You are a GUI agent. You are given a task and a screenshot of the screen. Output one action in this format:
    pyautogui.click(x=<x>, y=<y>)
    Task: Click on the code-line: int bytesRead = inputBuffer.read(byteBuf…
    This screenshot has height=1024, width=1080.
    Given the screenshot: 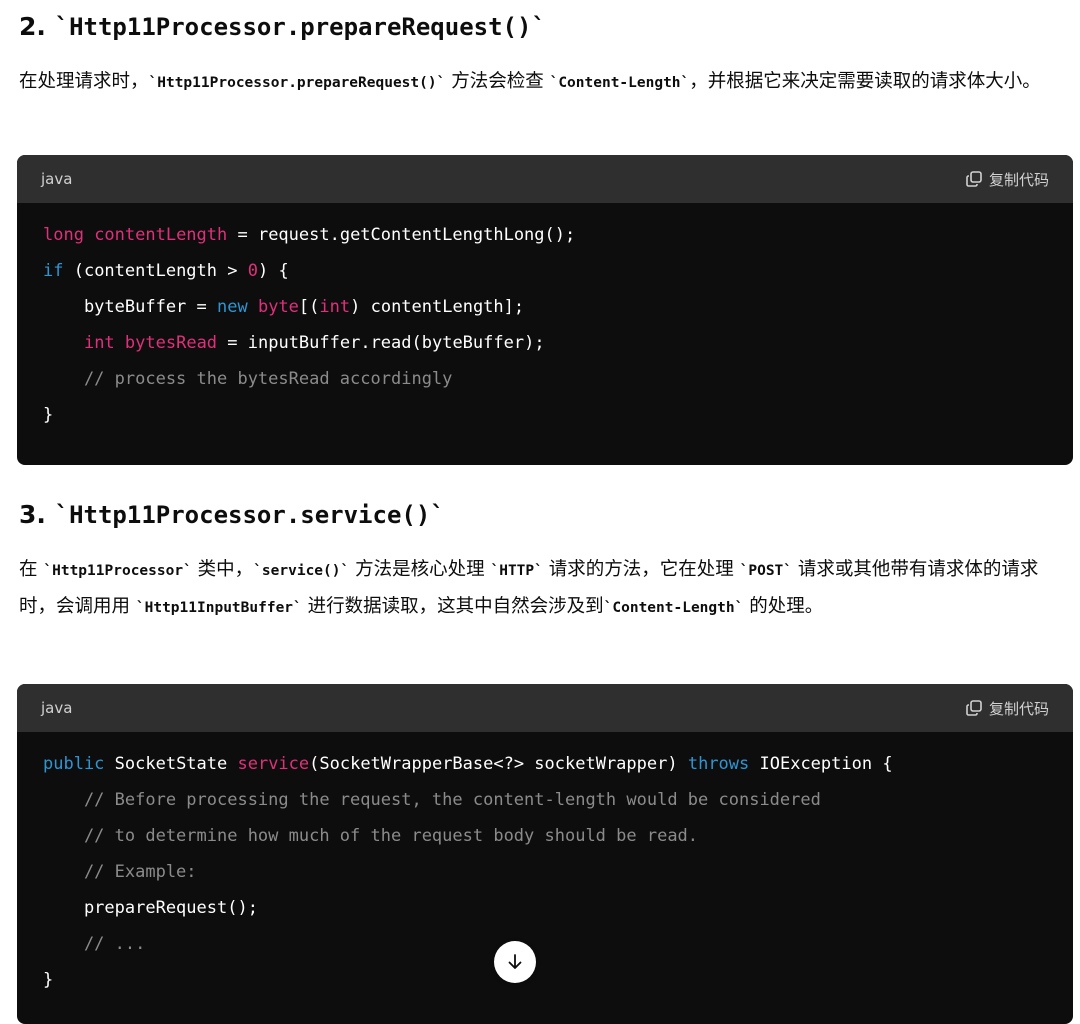 What is the action you would take?
    pyautogui.click(x=545, y=343)
    